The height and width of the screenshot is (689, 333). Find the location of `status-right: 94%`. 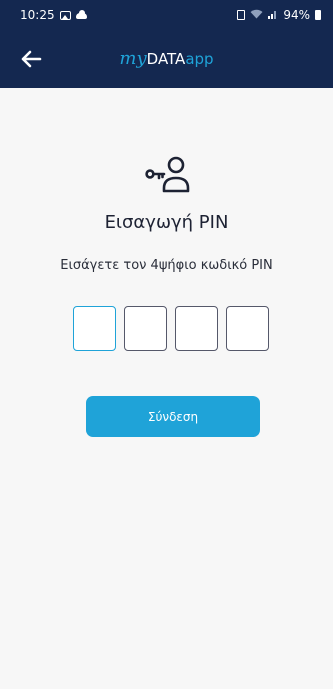

status-right: 94% is located at coordinates (279, 15).